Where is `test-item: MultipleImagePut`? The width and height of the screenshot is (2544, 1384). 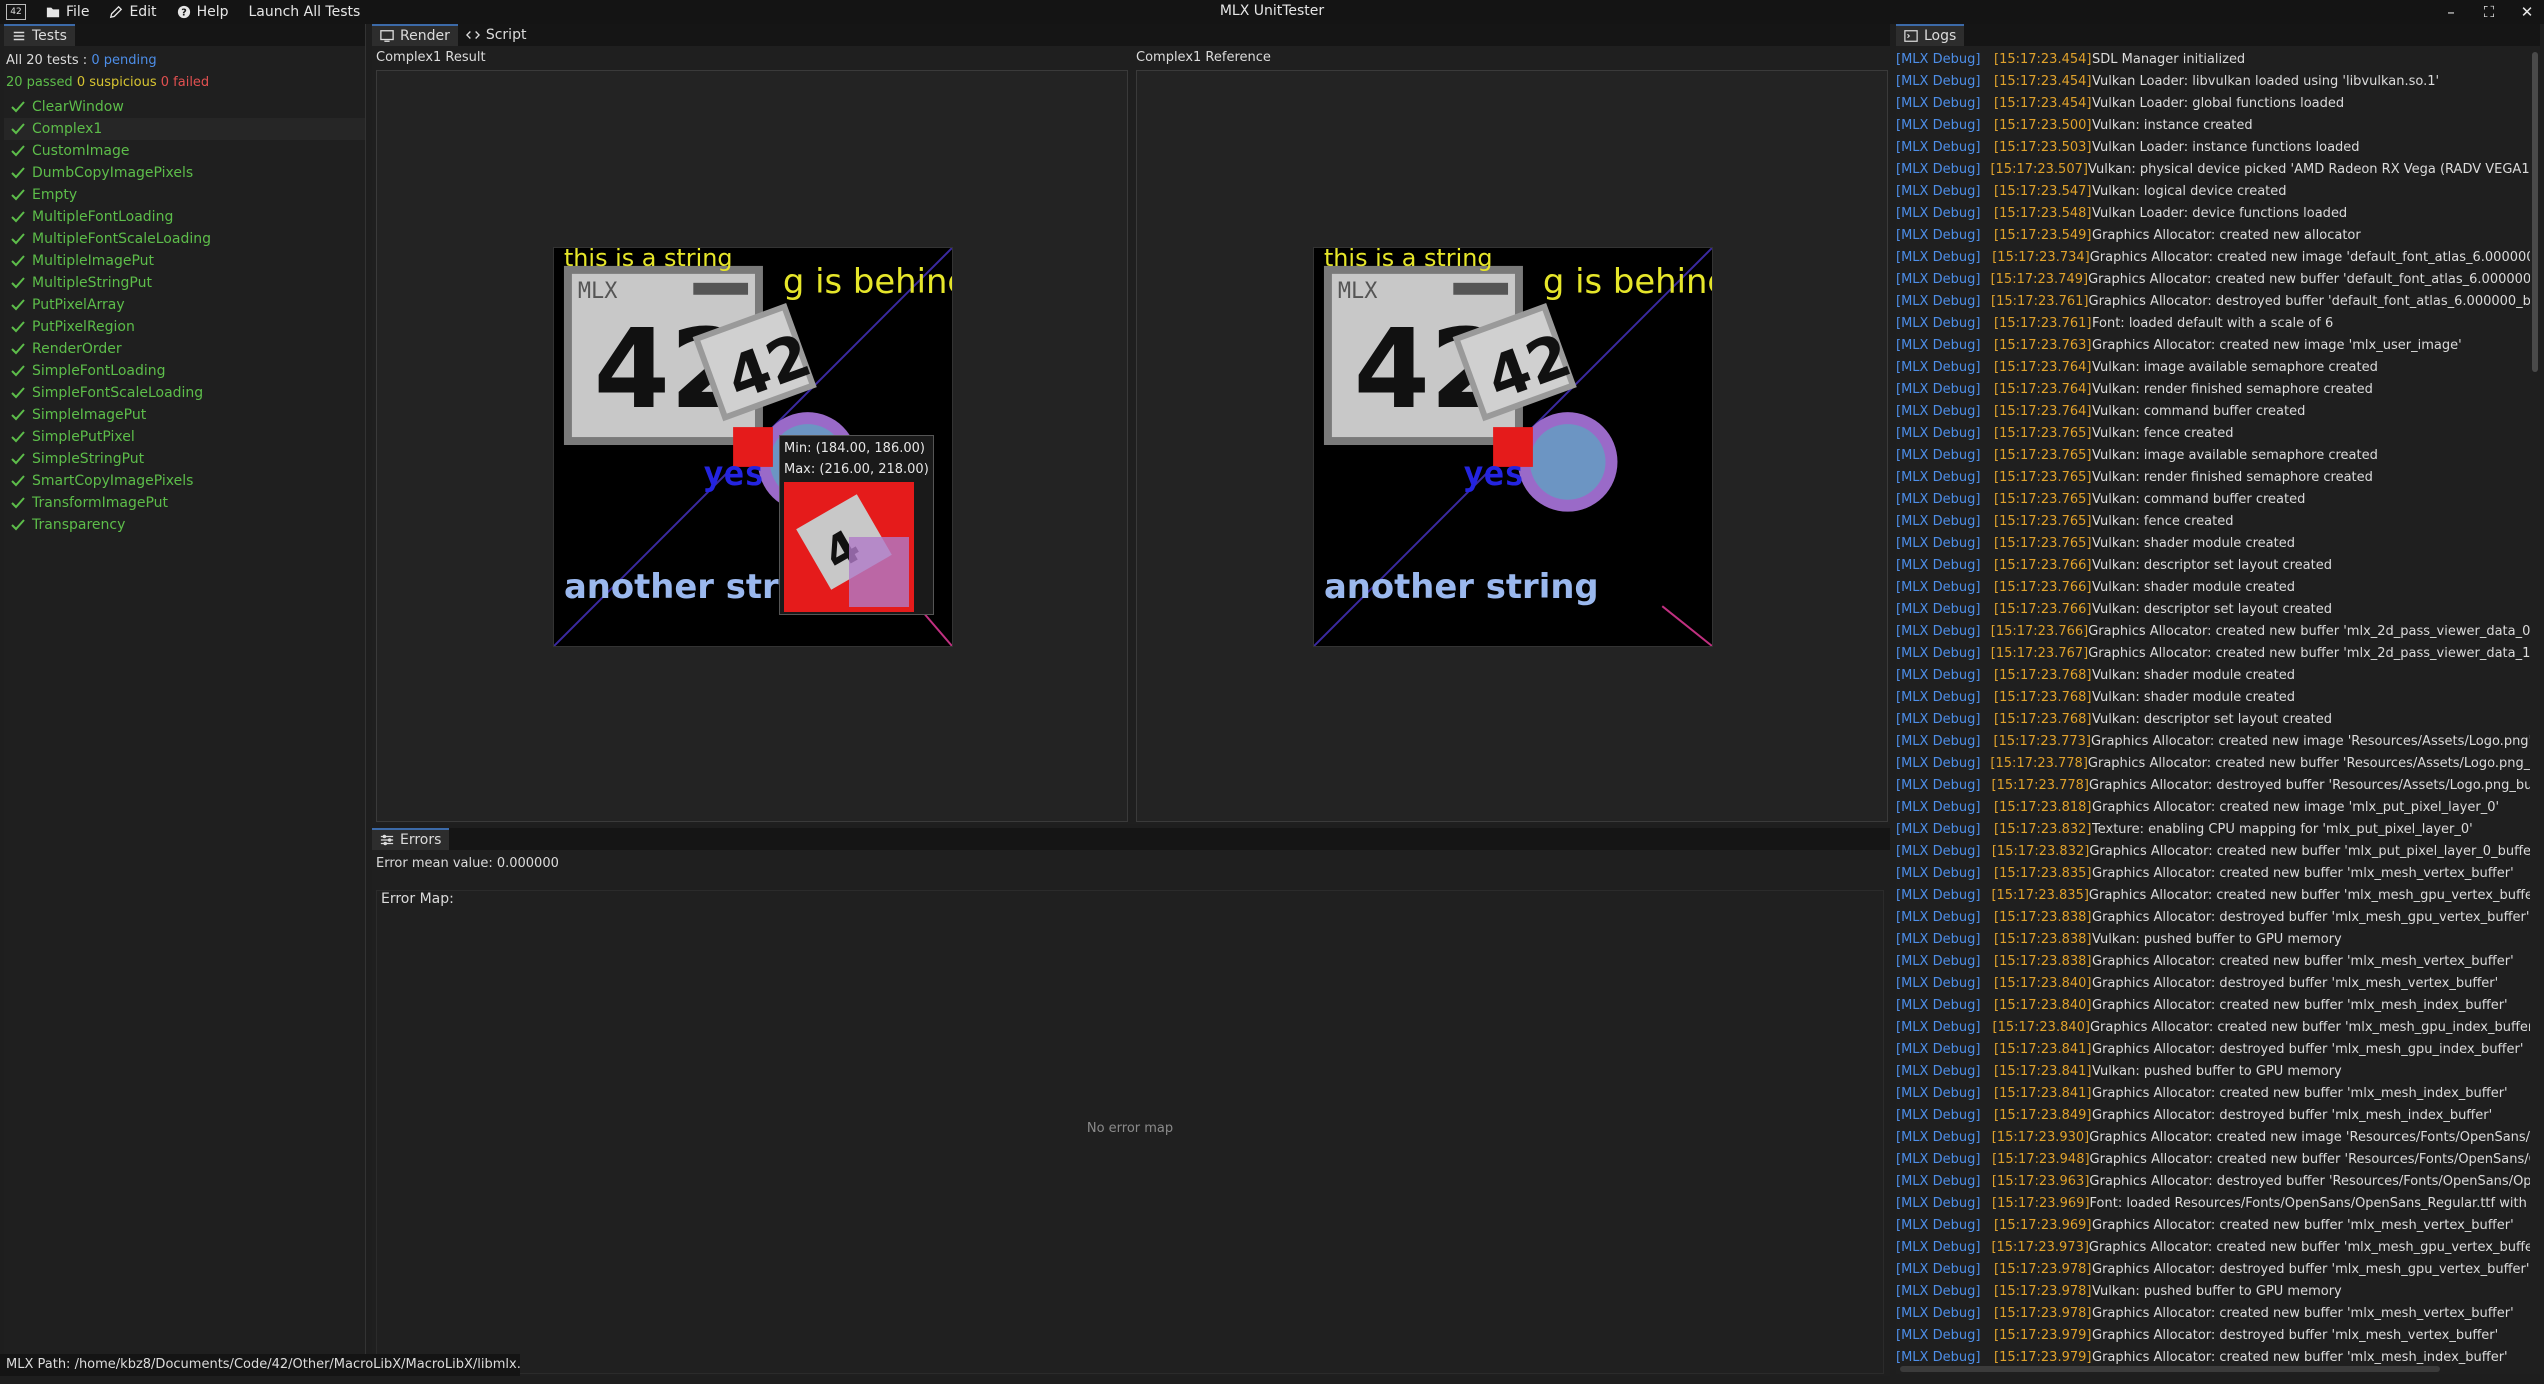
test-item: MultipleImagePut is located at coordinates (184, 261).